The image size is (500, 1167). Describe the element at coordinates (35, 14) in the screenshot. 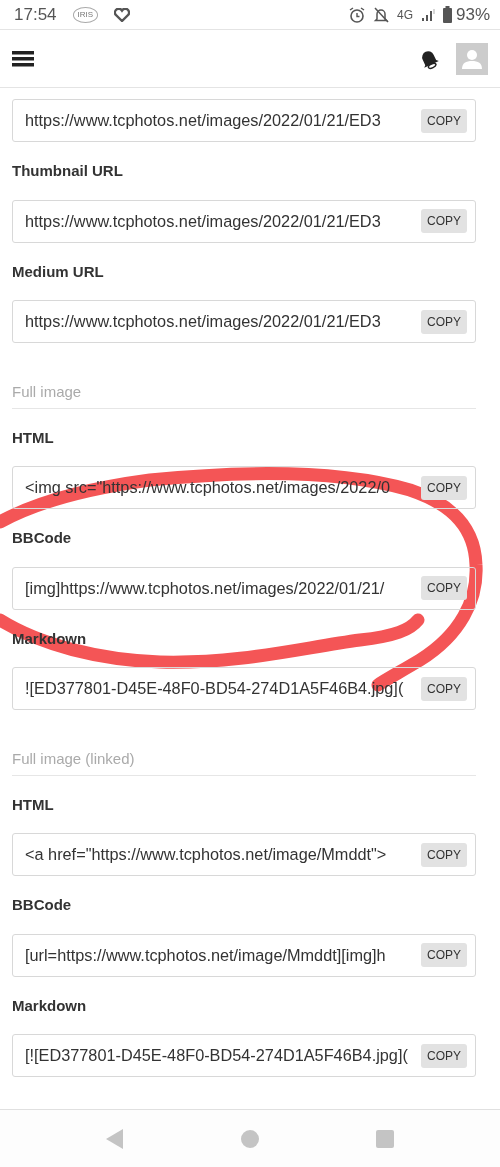

I see `status-time: 17:54` at that location.